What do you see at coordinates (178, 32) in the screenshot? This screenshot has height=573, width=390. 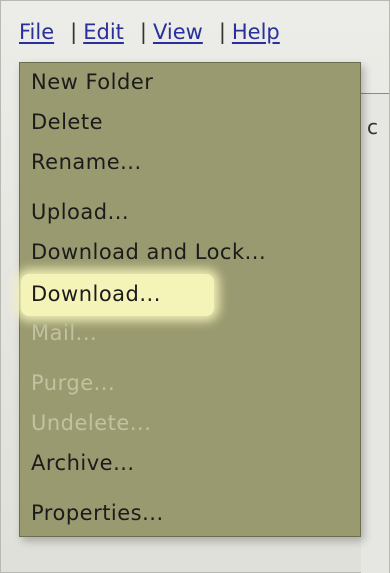 I see `menu-view: View` at bounding box center [178, 32].